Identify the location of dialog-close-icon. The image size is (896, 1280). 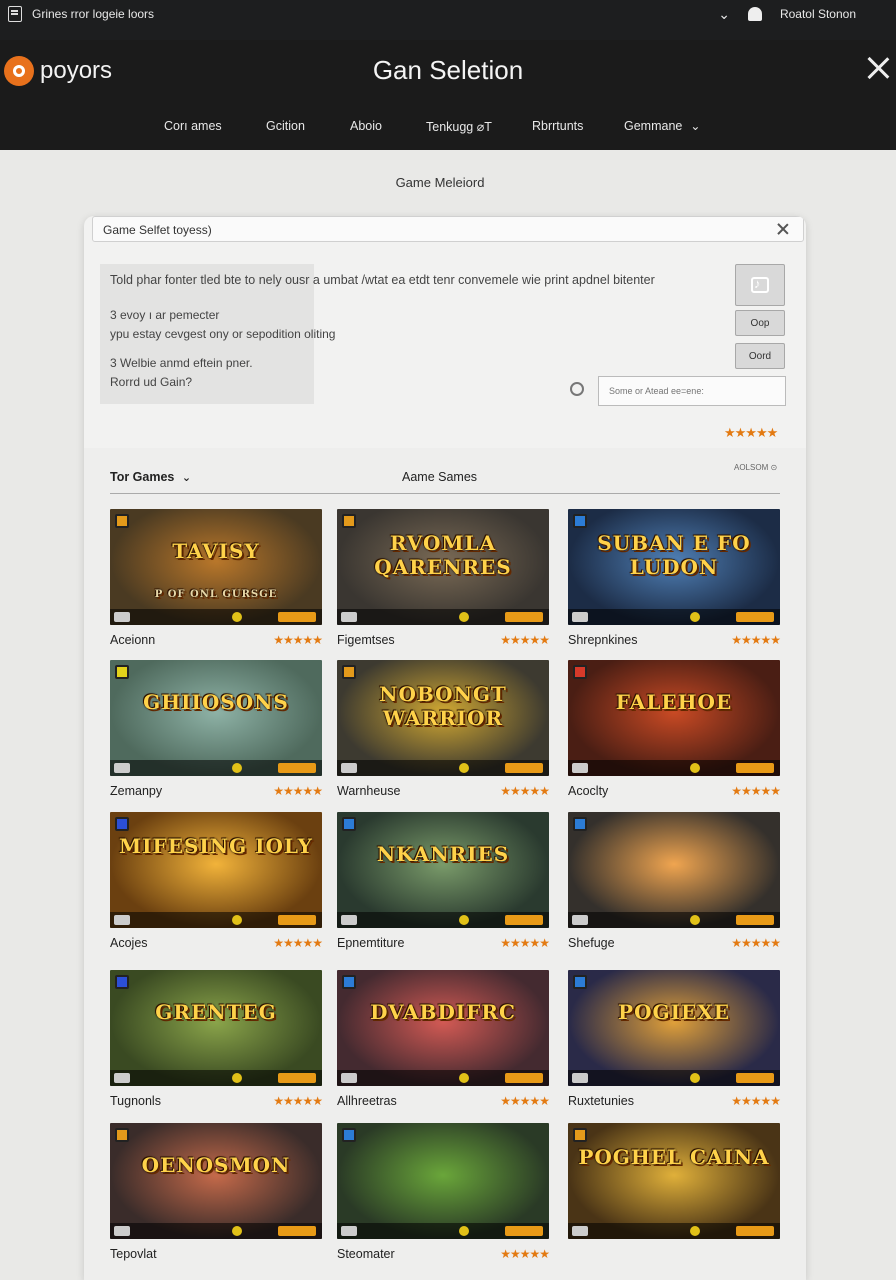
(783, 229).